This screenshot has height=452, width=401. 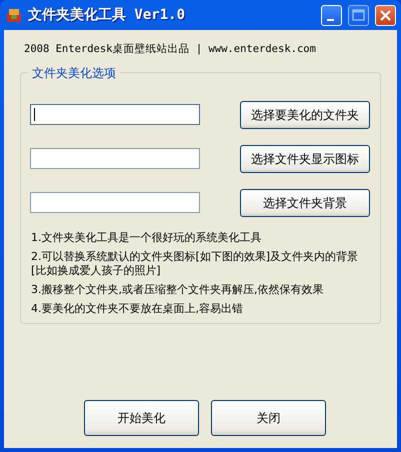 I want to click on group-title: 文件夹美化选项, so click(x=74, y=73).